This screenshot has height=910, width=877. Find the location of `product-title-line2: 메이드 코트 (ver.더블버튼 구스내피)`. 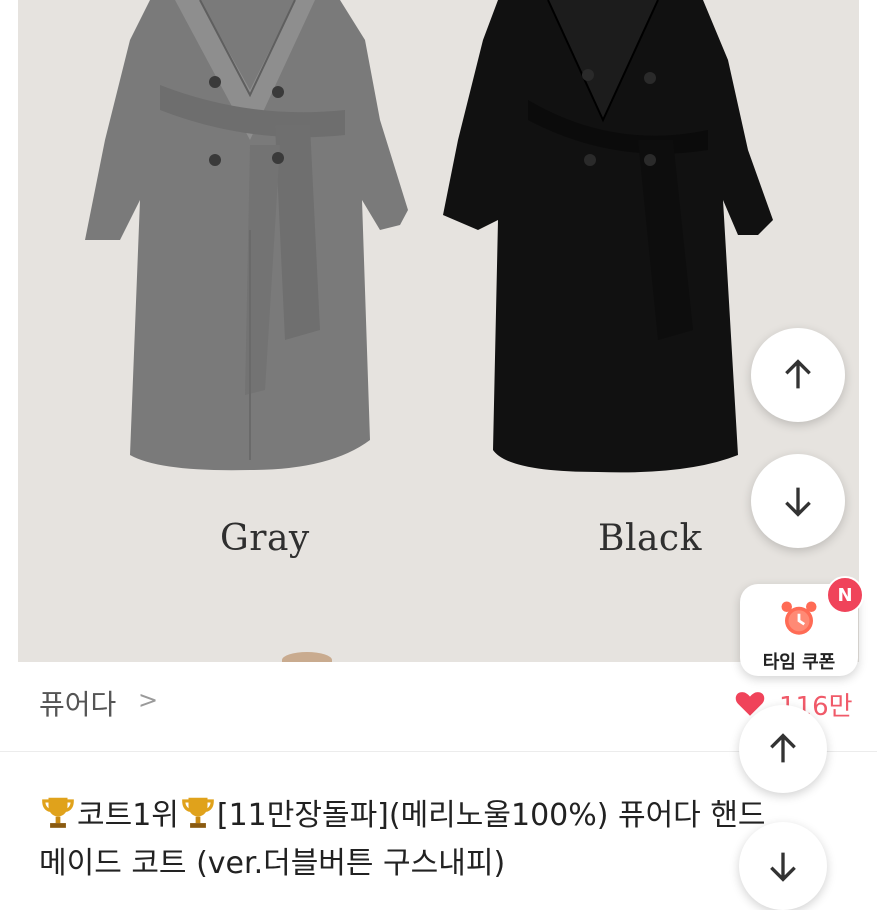

product-title-line2: 메이드 코트 (ver.더블버튼 구스내피) is located at coordinates (272, 863).